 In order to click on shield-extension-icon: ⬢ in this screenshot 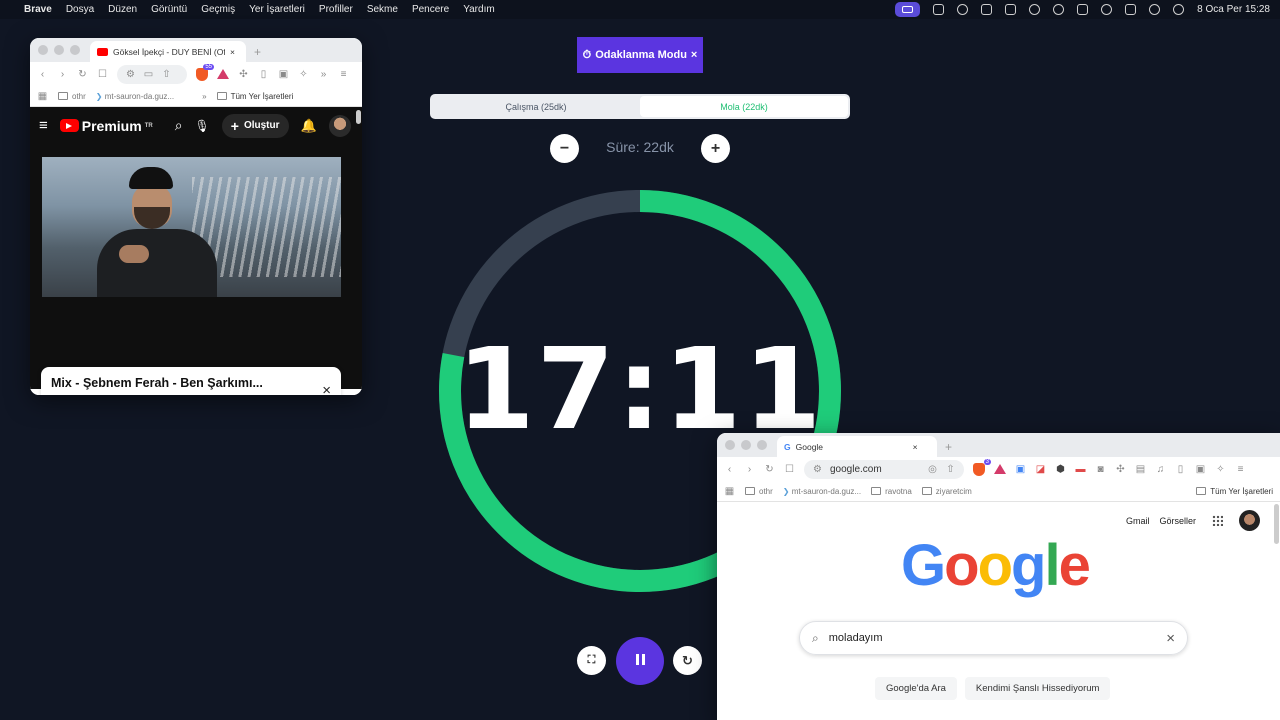, I will do `click(1060, 469)`.